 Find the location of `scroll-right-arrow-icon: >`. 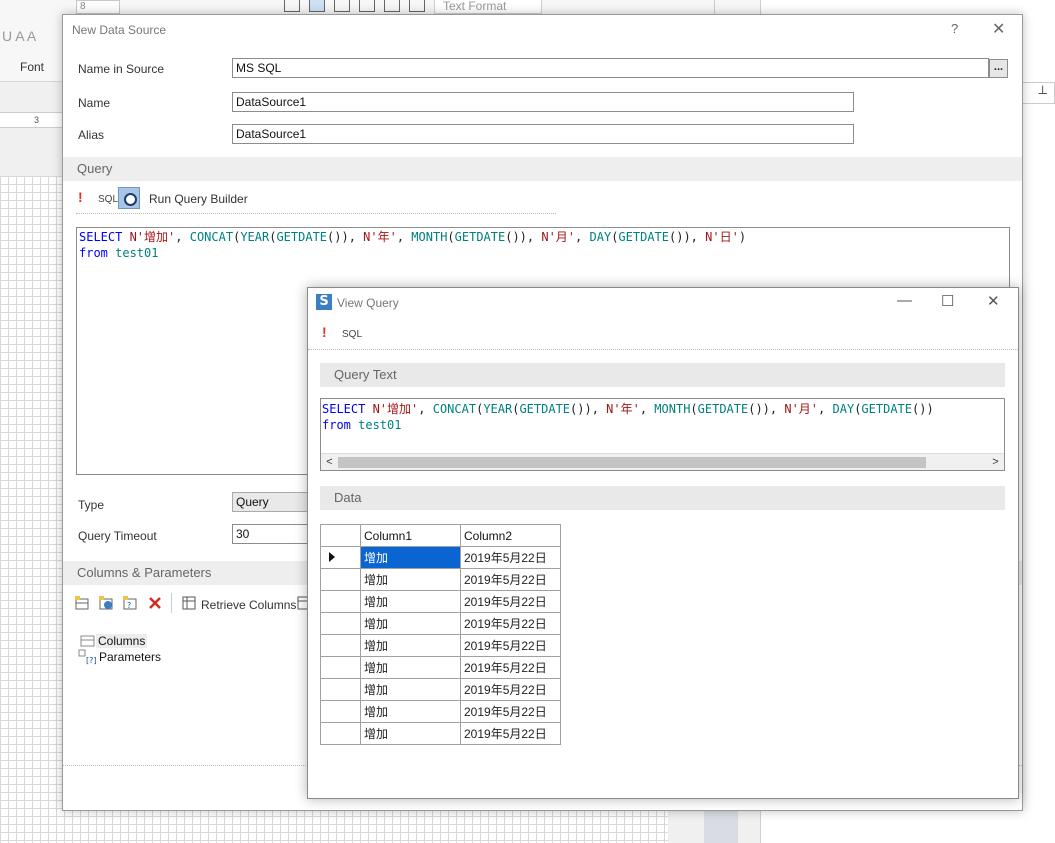

scroll-right-arrow-icon: > is located at coordinates (995, 462).